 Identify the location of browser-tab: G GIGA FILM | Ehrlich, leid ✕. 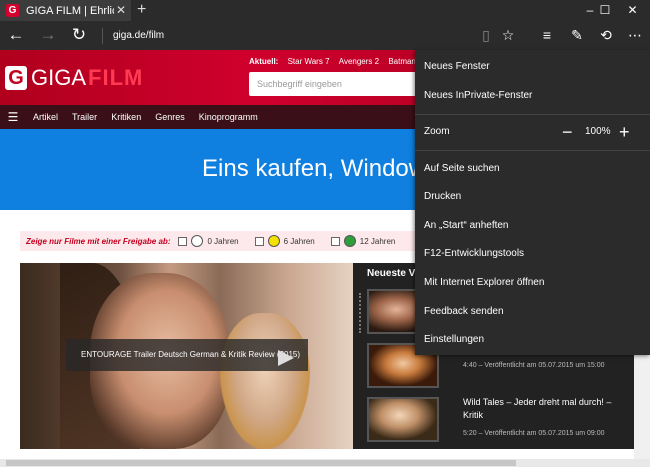
(65, 10).